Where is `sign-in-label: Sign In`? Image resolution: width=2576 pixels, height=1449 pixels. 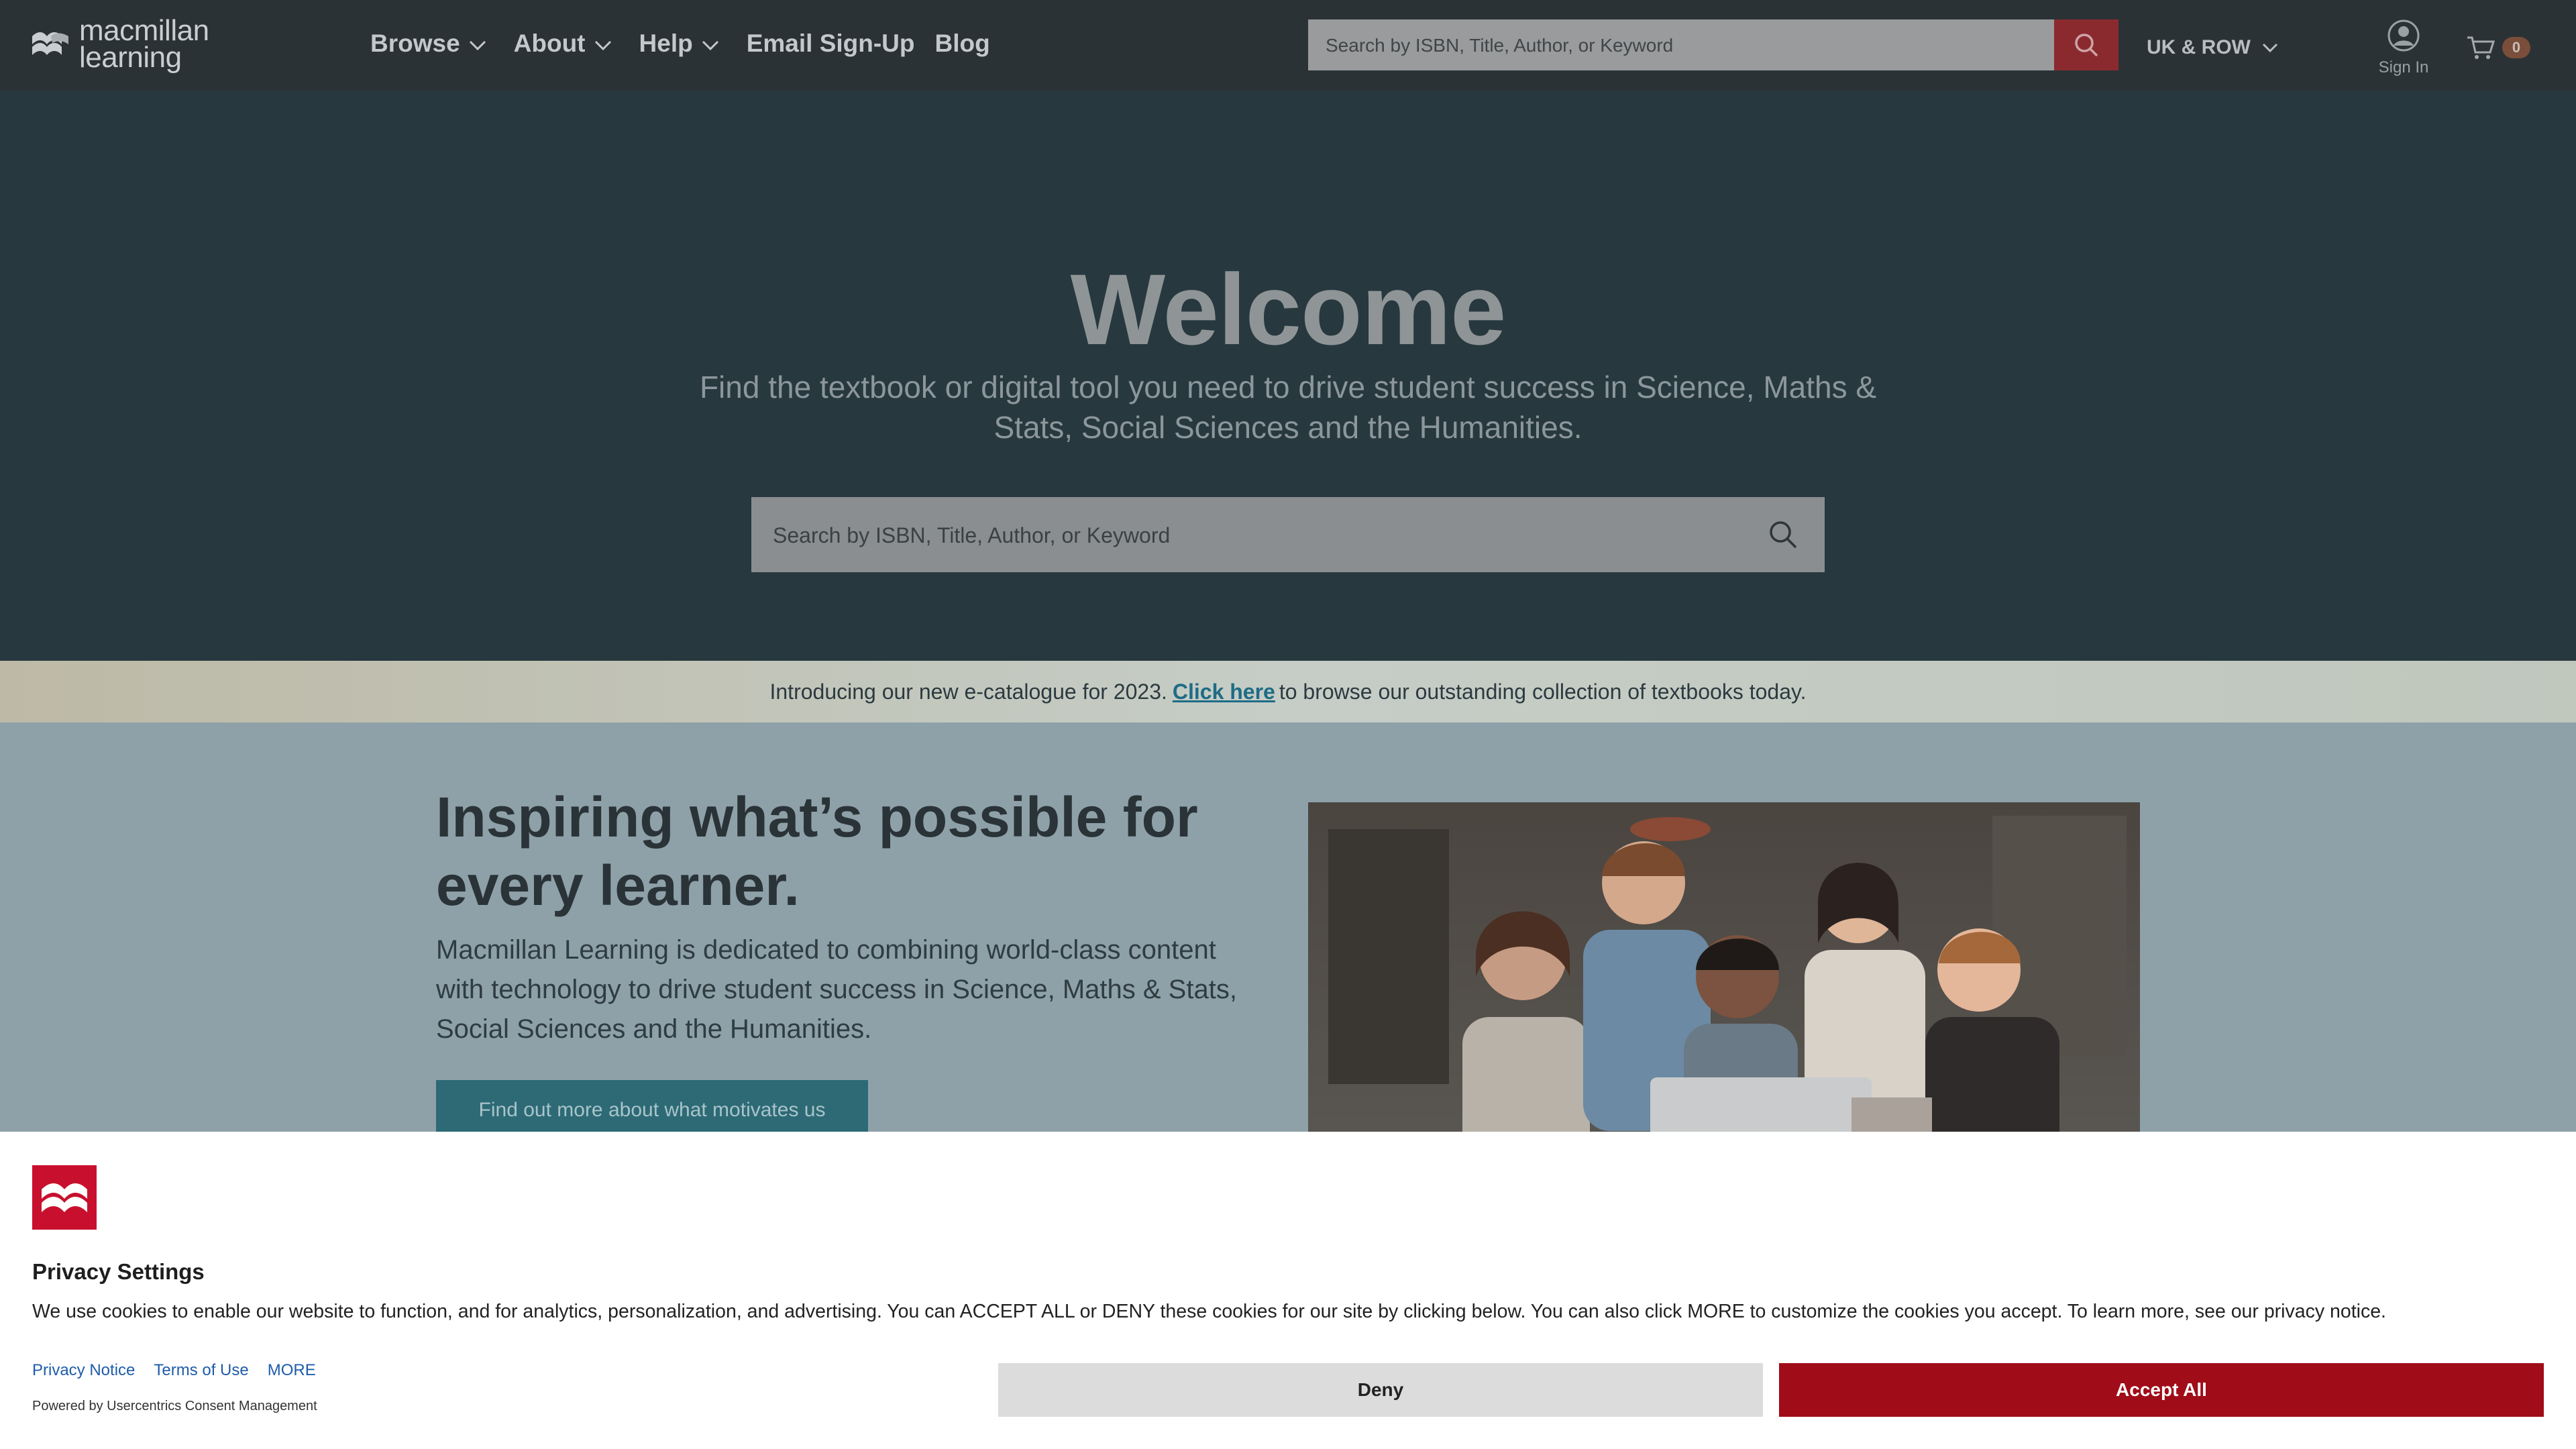 sign-in-label: Sign In is located at coordinates (2403, 67).